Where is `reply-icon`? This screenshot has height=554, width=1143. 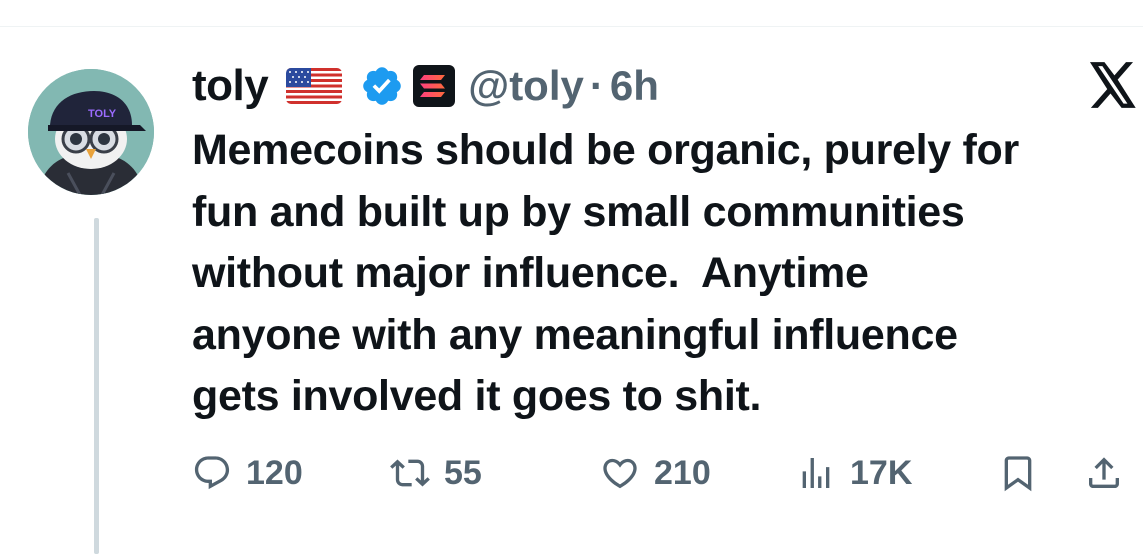 reply-icon is located at coordinates (212, 473).